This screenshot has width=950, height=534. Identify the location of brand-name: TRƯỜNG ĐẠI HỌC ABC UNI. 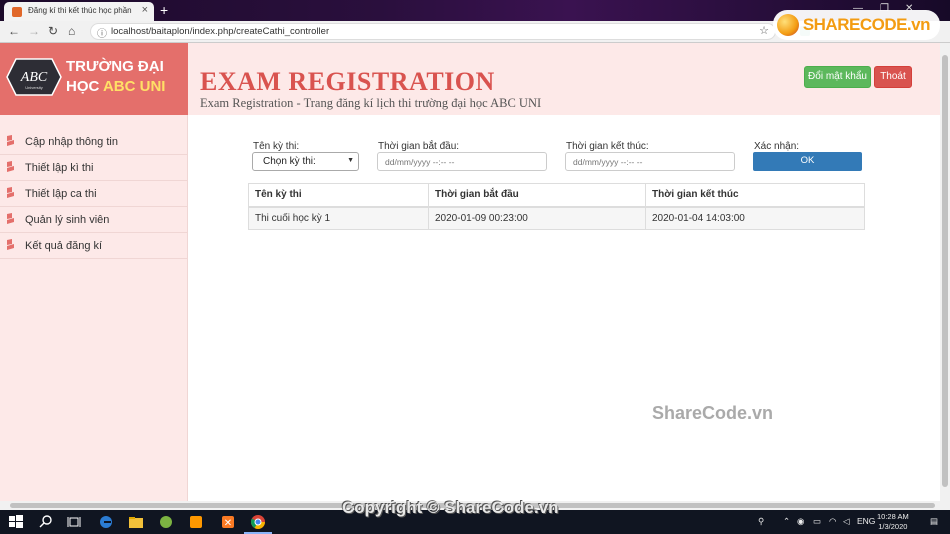
(115, 77).